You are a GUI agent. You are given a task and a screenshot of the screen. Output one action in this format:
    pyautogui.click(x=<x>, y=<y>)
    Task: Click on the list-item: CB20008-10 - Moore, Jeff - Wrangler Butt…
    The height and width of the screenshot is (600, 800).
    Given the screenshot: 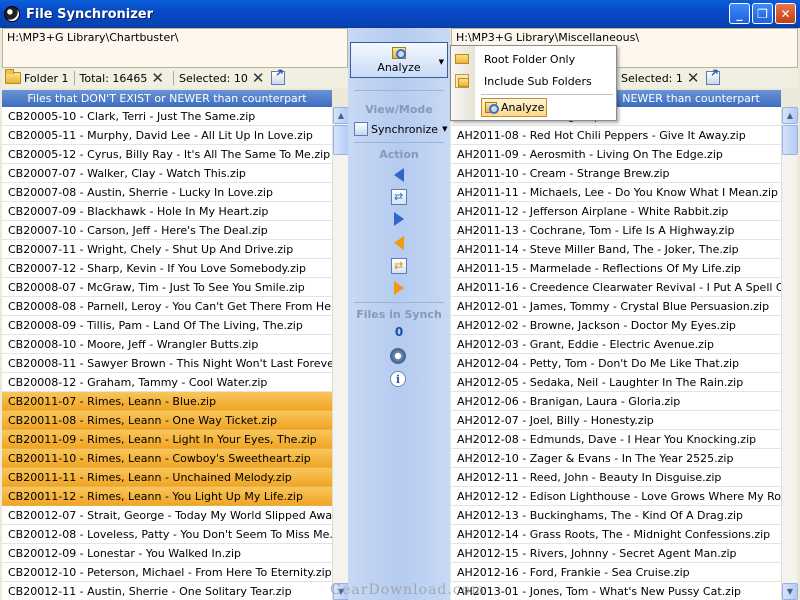 What is the action you would take?
    pyautogui.click(x=167, y=344)
    